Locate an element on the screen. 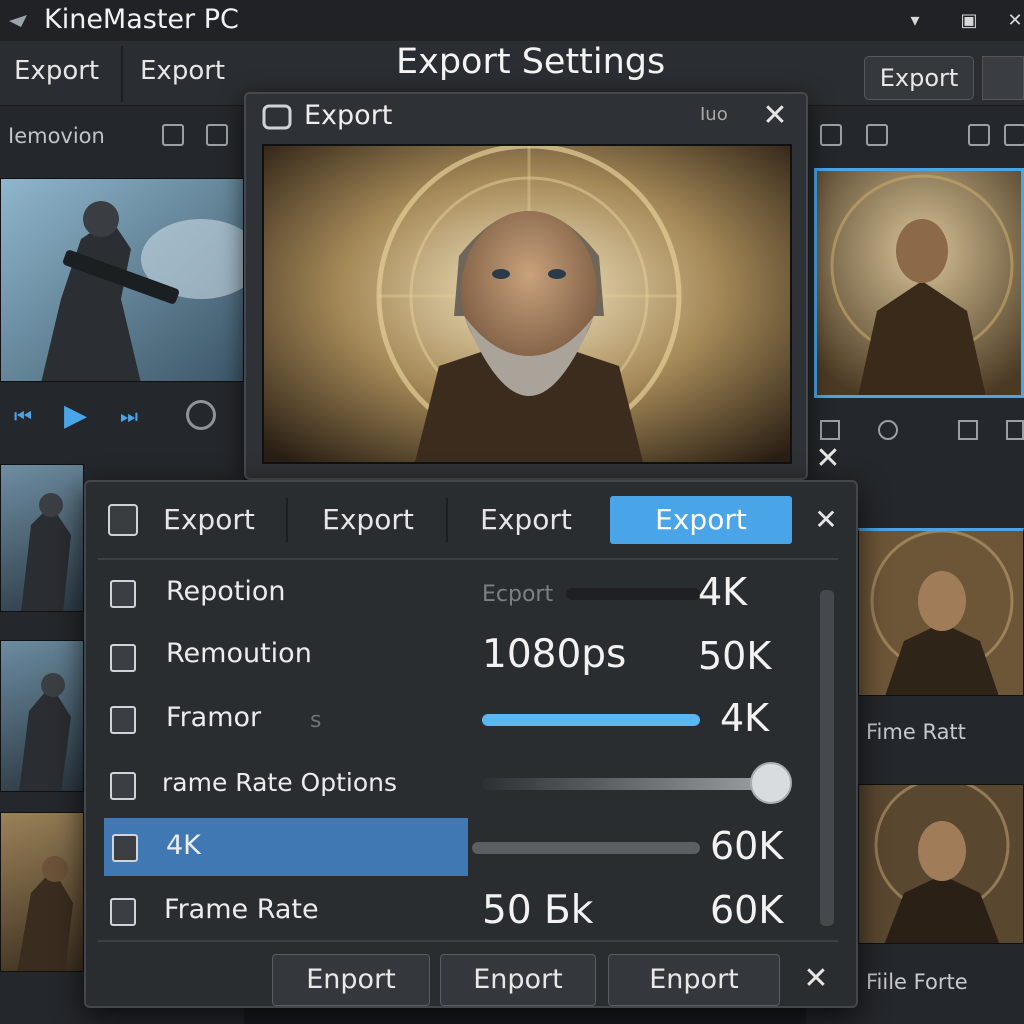 This screenshot has height=1024, width=1024. footer-button-1: Enport is located at coordinates (351, 980).